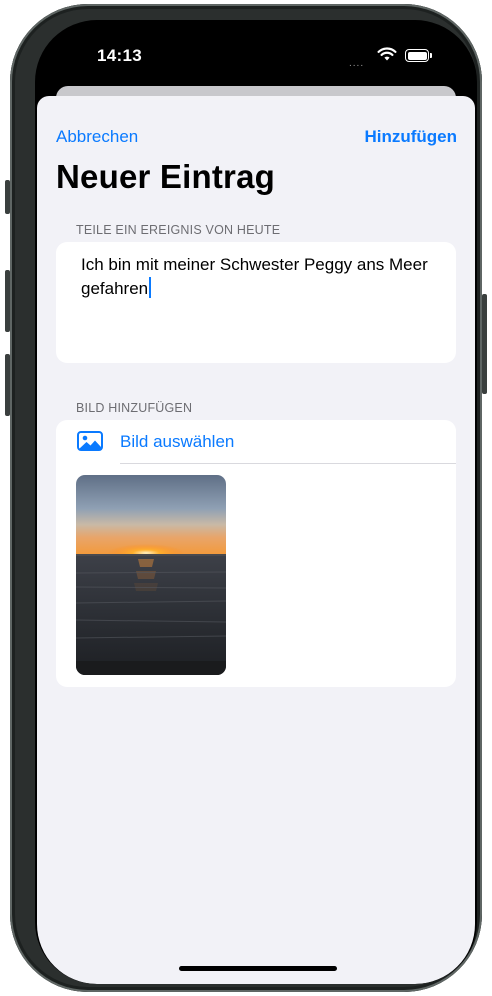 This screenshot has height=996, width=492. Describe the element at coordinates (258, 968) in the screenshot. I see `home-indicator` at that location.